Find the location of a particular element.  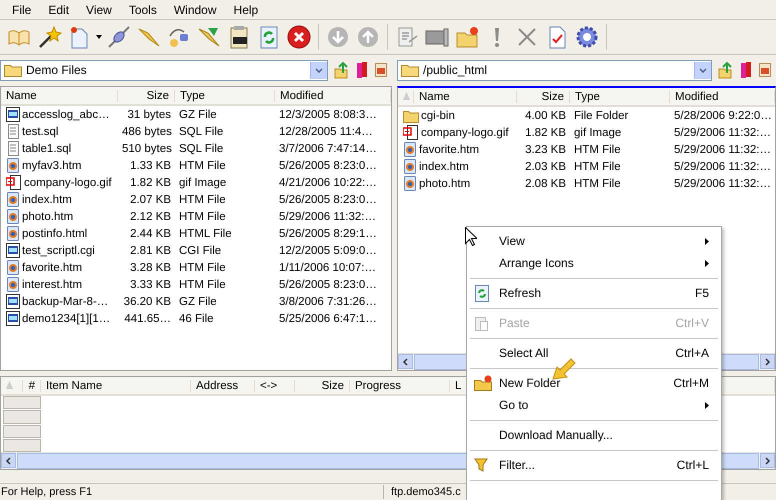

file-size: 2.03 KB is located at coordinates (545, 166).